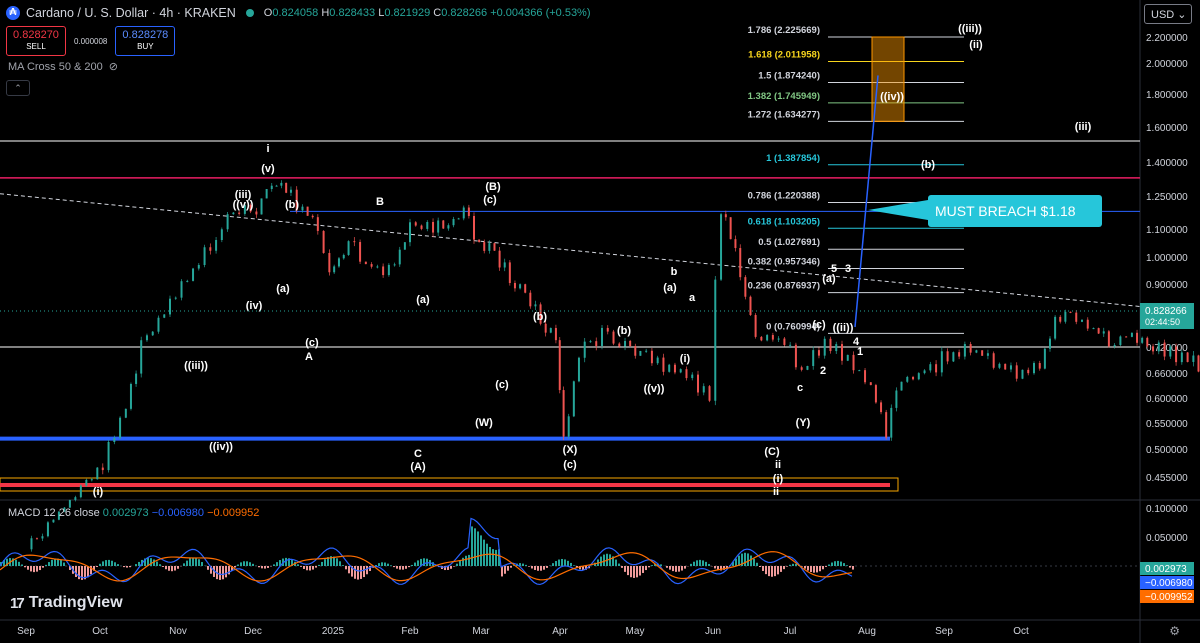 This screenshot has width=1200, height=643. What do you see at coordinates (145, 41) in the screenshot?
I see `buy-button: 0.828278 BUY` at bounding box center [145, 41].